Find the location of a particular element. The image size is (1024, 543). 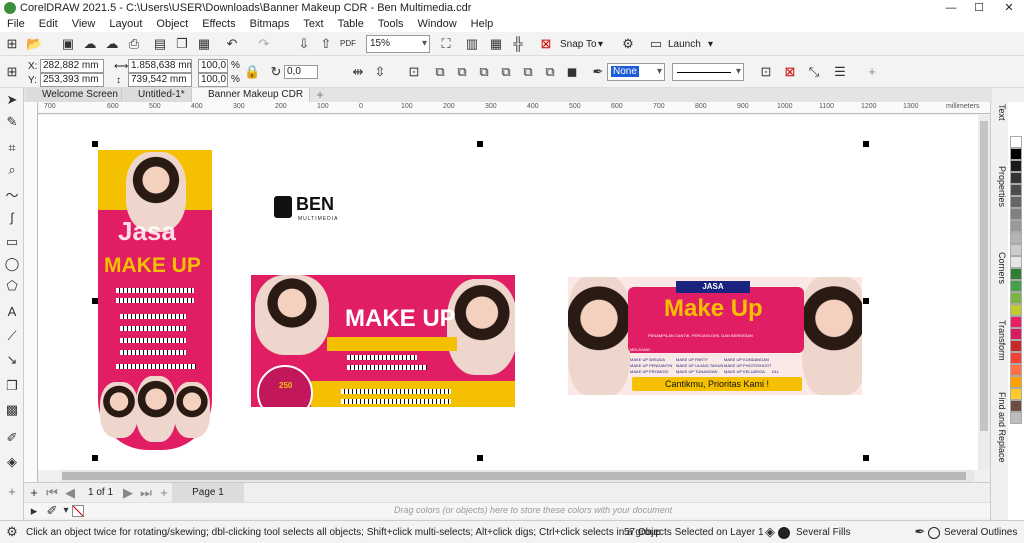

horizontal-scroll-thumb is located at coordinates (514, 476).